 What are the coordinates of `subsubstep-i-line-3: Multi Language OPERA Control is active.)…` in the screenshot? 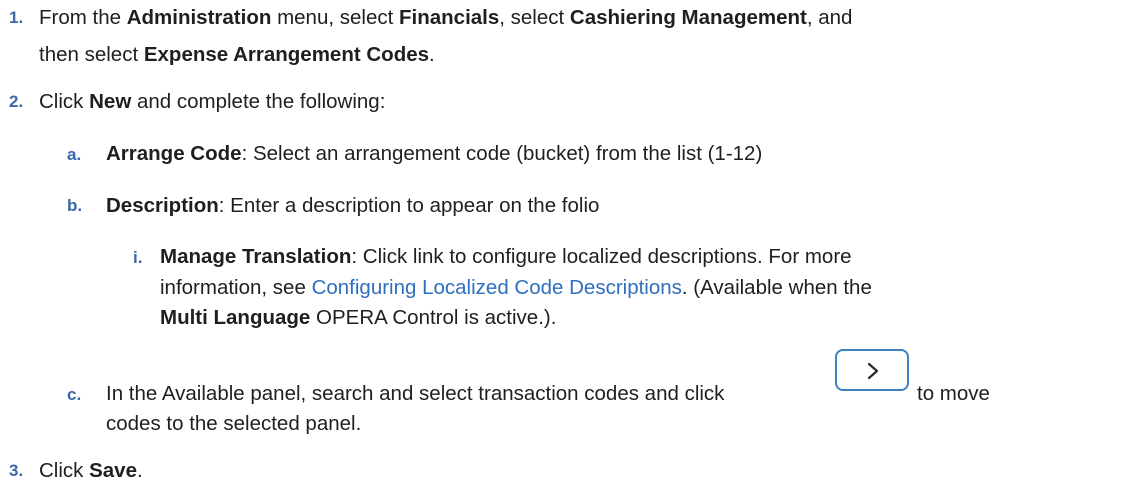 It's located at (358, 317).